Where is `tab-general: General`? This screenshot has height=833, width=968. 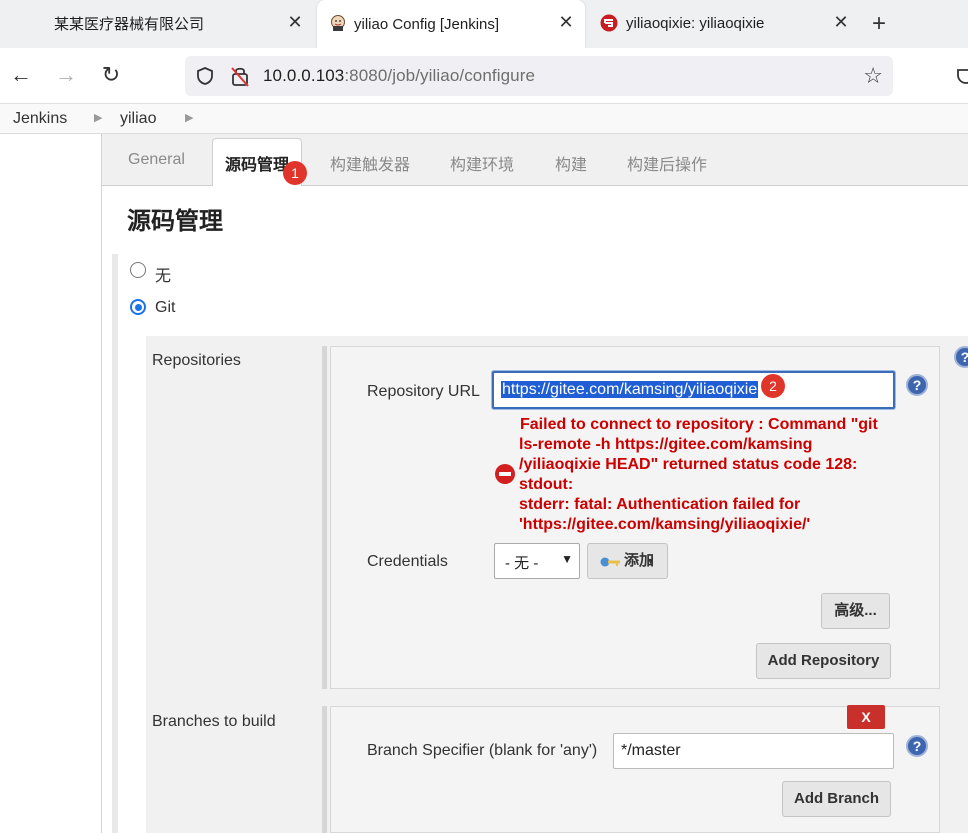
tab-general: General is located at coordinates (156, 160).